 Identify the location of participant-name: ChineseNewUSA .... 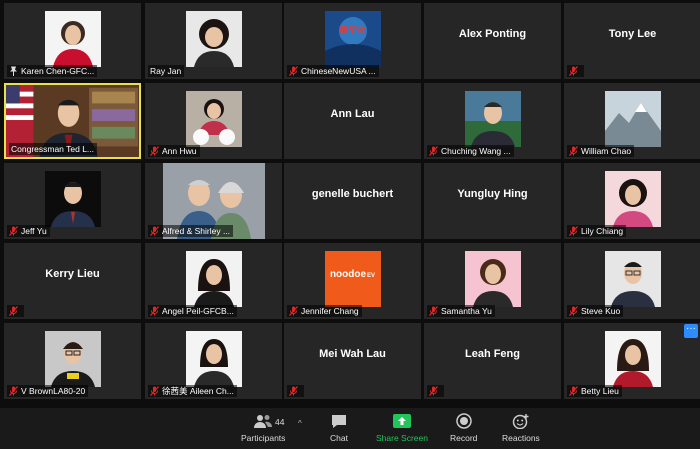
(338, 71).